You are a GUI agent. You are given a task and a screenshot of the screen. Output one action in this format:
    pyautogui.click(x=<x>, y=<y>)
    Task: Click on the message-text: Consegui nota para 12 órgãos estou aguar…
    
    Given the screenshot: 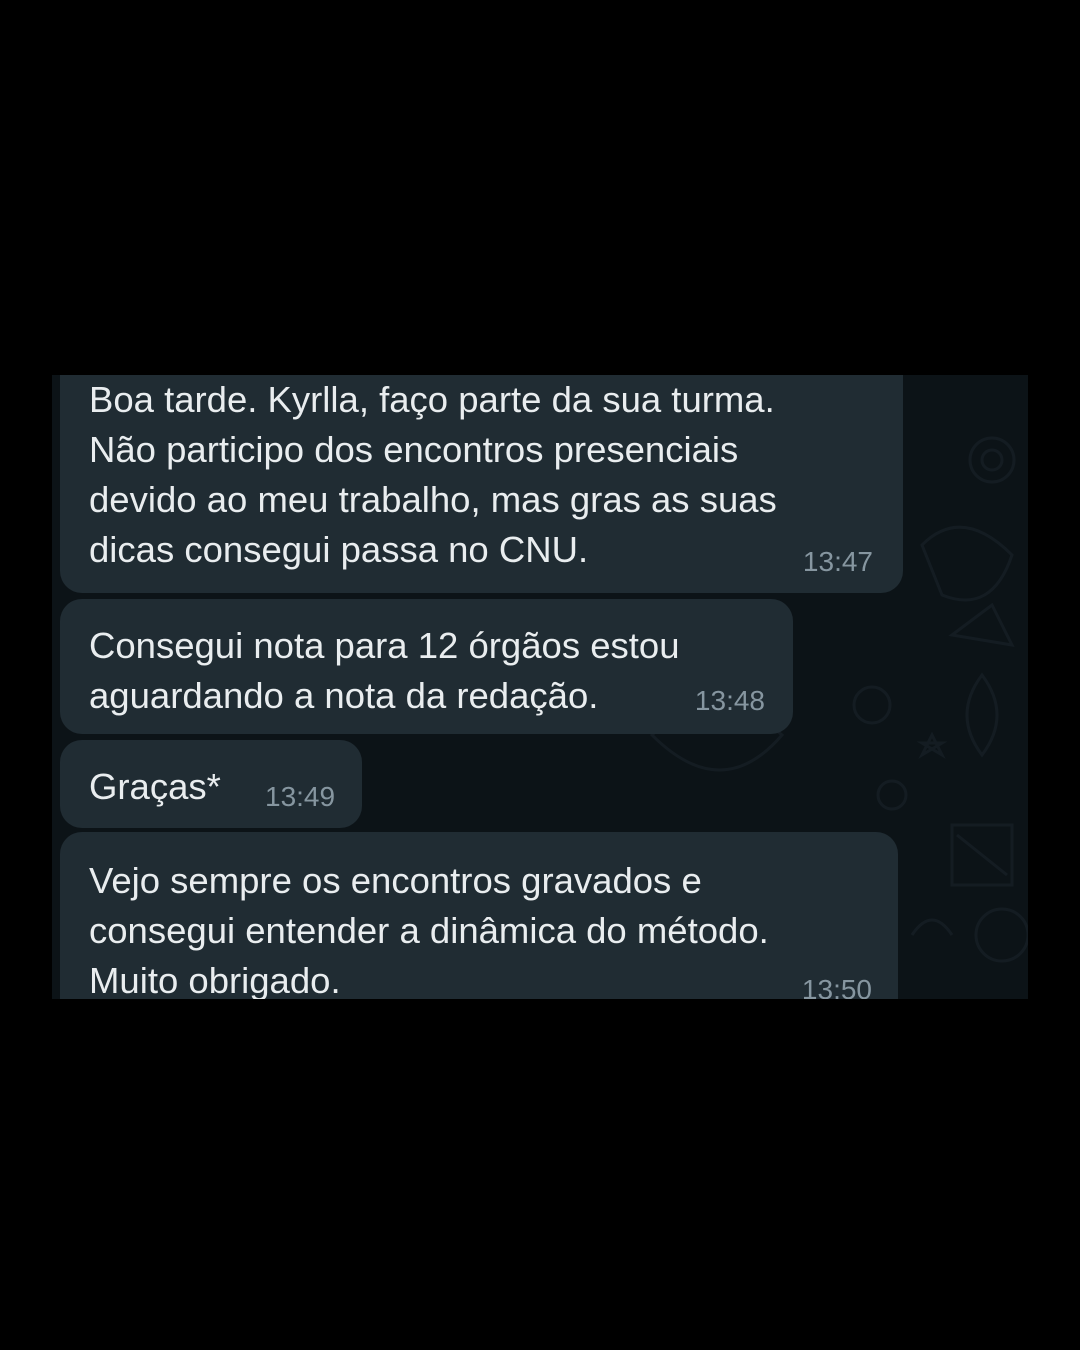 What is the action you would take?
    pyautogui.click(x=384, y=670)
    